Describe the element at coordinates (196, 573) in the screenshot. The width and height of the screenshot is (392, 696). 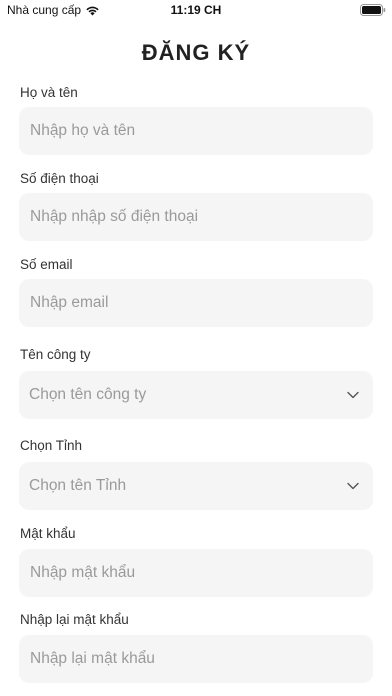
I see `password-input` at that location.